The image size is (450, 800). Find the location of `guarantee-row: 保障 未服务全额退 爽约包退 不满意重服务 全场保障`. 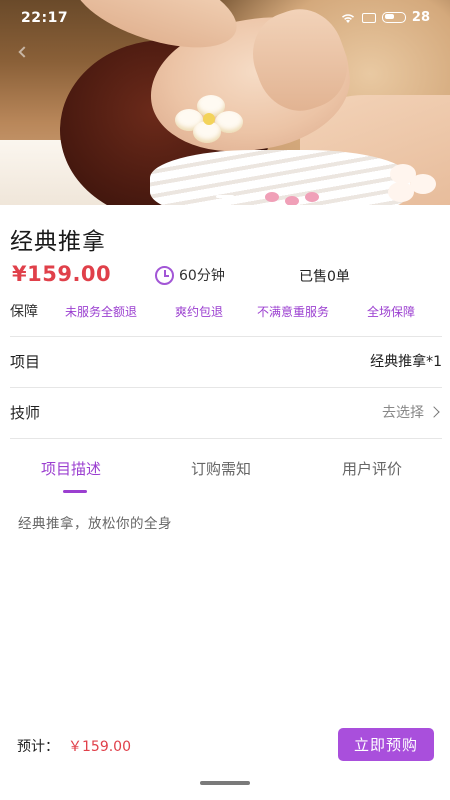

guarantee-row: 保障 未服务全额退 爽约包退 不满意重服务 全场保障 is located at coordinates (226, 311).